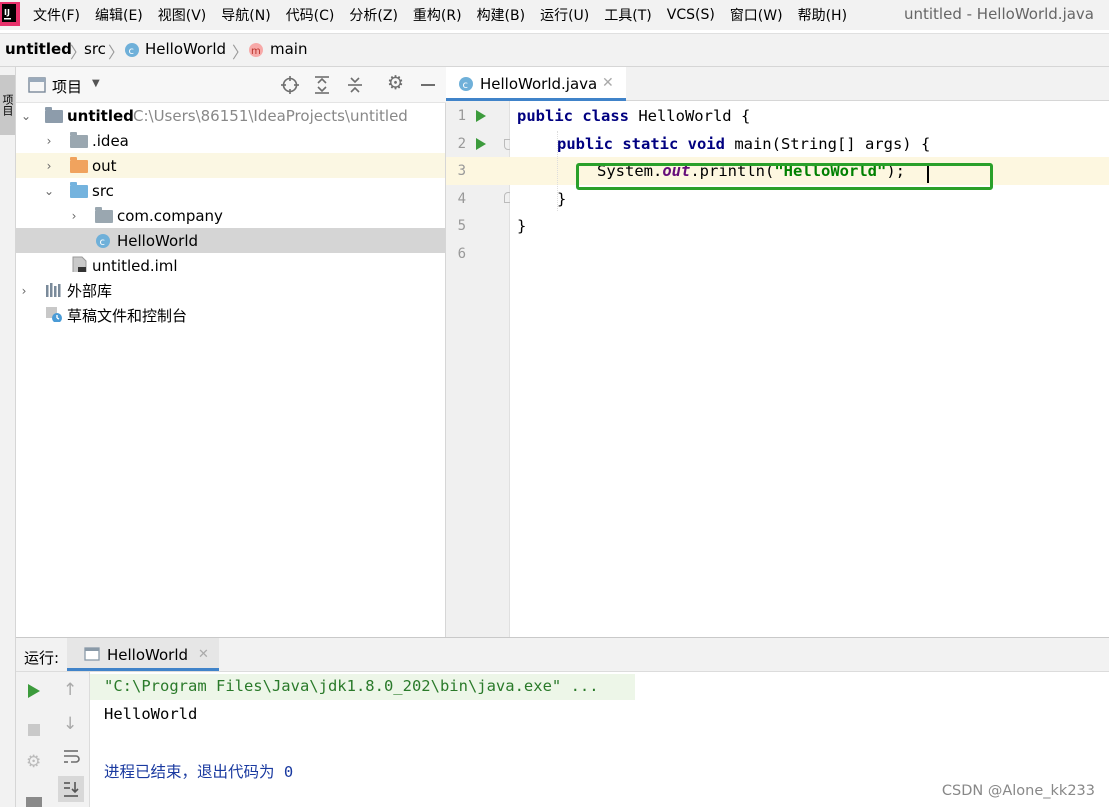  Describe the element at coordinates (104, 215) in the screenshot. I see `package-icon` at that location.